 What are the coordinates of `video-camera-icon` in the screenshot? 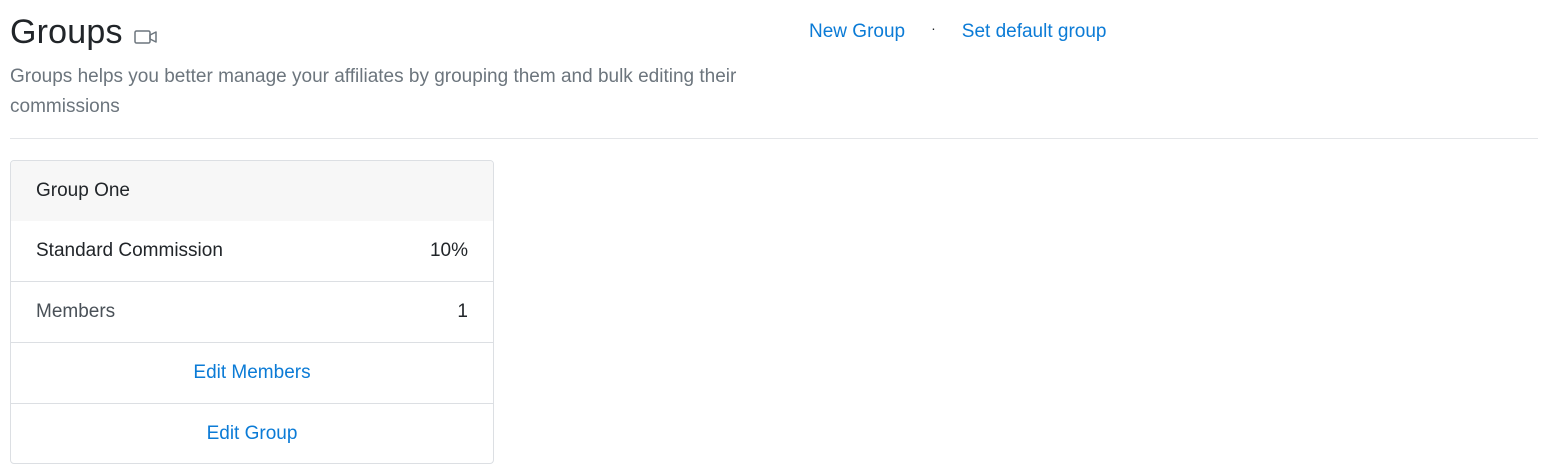 It's located at (145, 37).